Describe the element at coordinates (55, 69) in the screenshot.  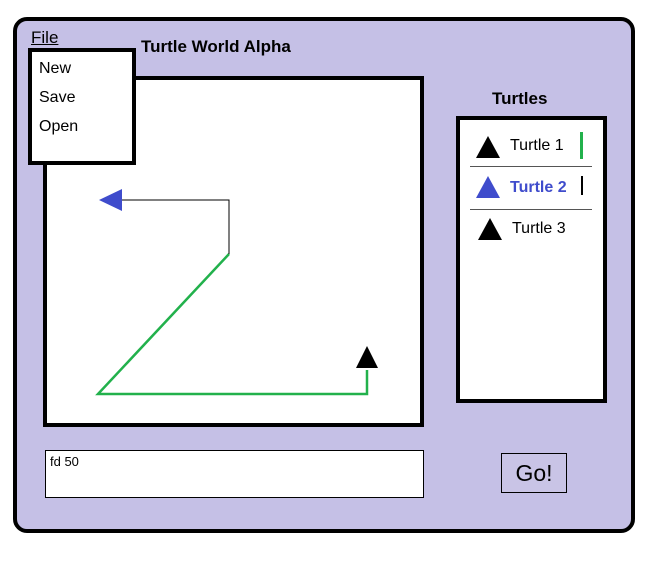
I see `menu-item-new: New` at that location.